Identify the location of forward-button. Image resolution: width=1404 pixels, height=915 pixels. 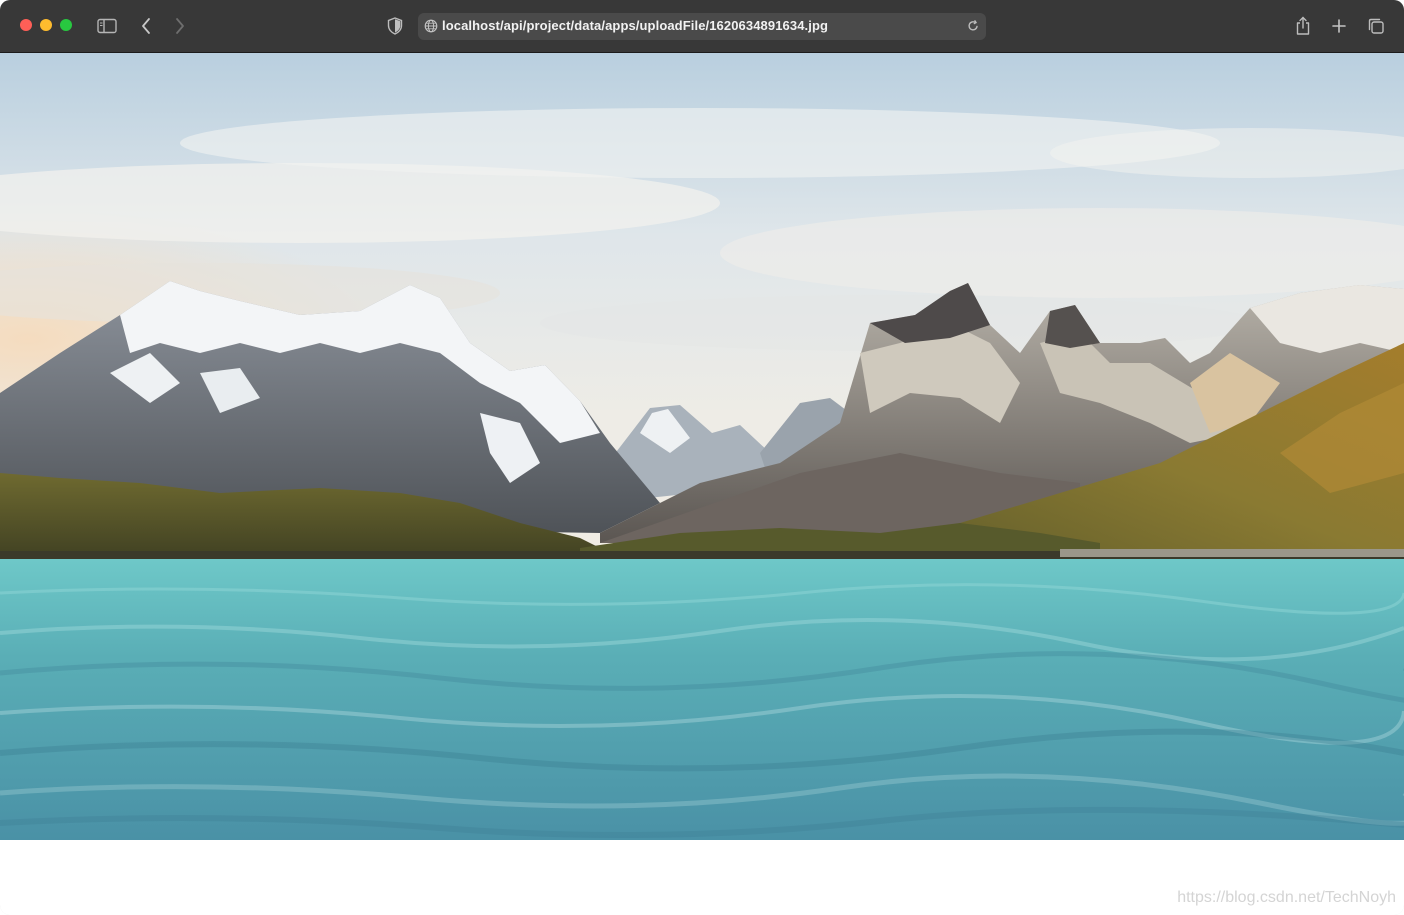
(180, 26).